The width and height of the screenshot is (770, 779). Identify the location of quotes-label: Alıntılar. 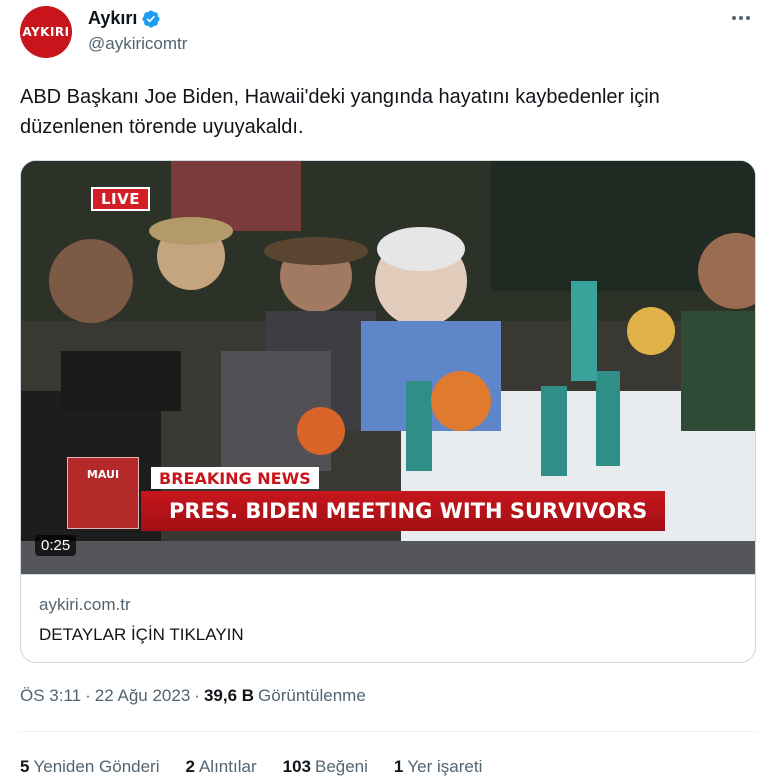
(227, 766).